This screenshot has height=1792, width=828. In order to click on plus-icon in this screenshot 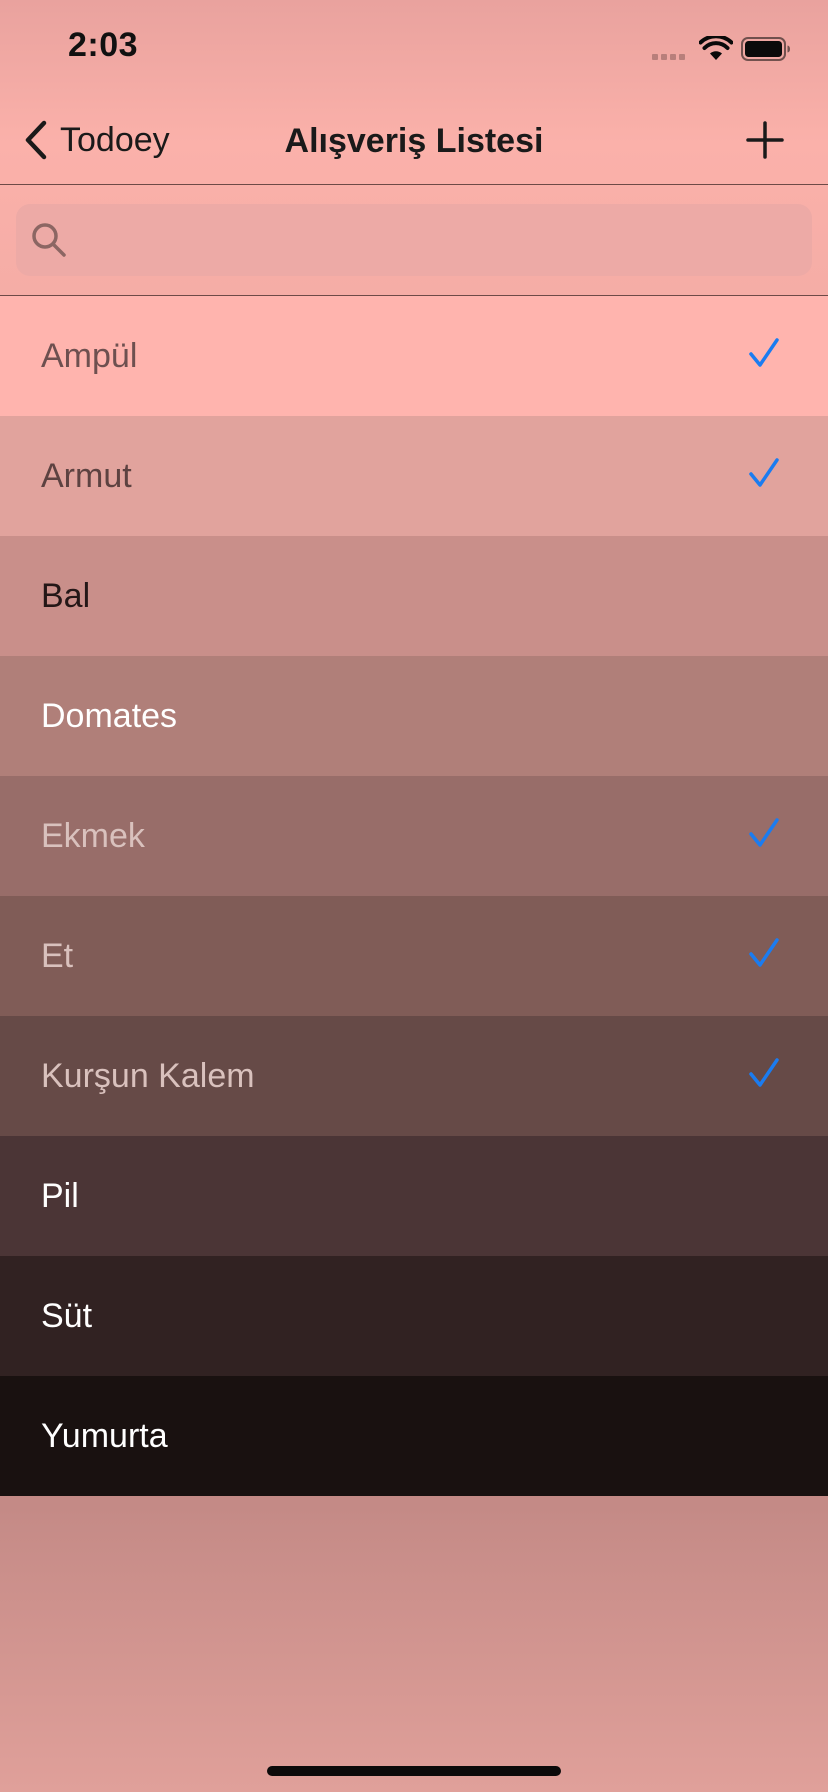, I will do `click(765, 140)`.